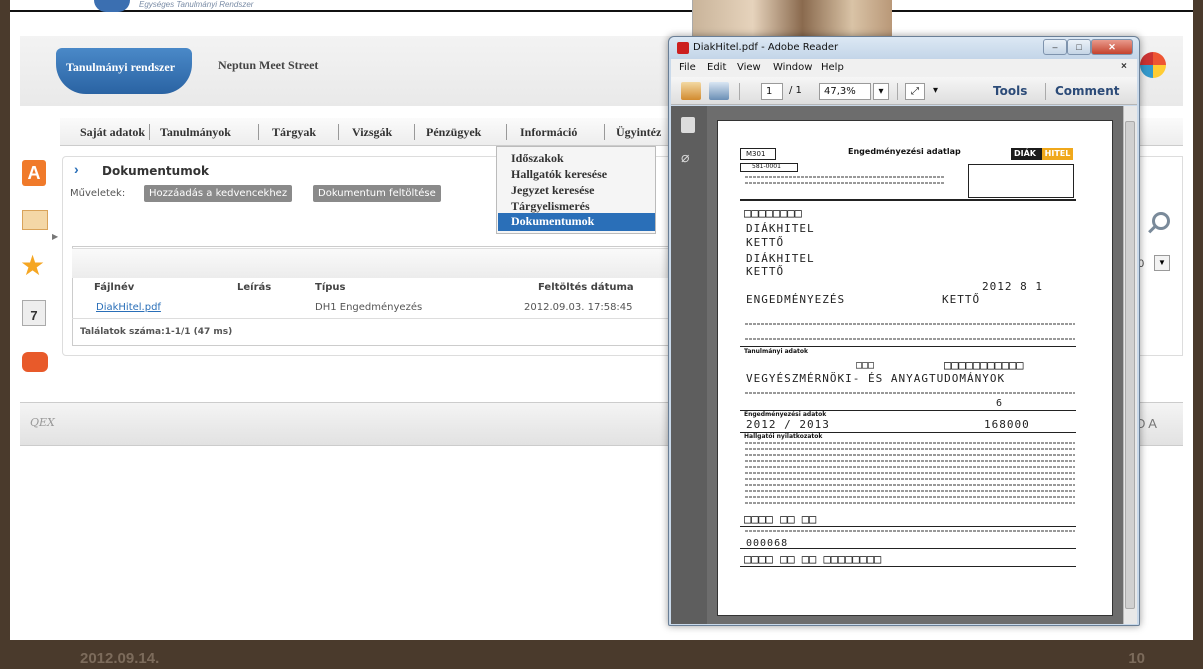 The width and height of the screenshot is (1203, 669). Describe the element at coordinates (865, 365) in the screenshot. I see `student-boxes: □□□` at that location.